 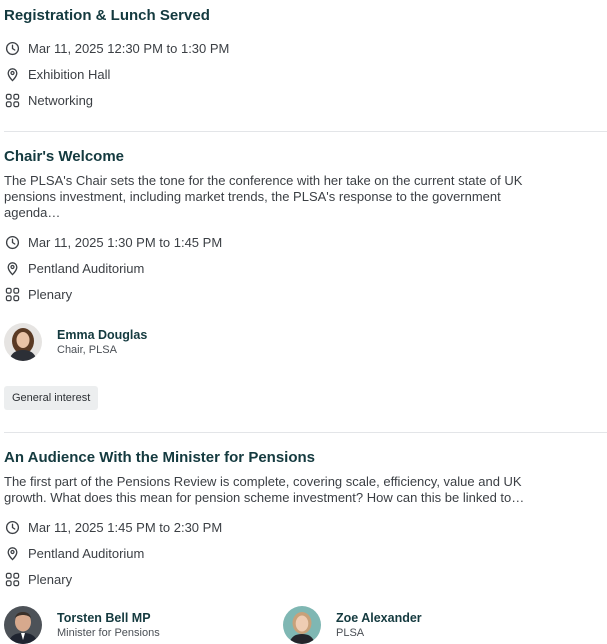 What do you see at coordinates (108, 618) in the screenshot?
I see `speaker-name: Torsten Bell MP` at bounding box center [108, 618].